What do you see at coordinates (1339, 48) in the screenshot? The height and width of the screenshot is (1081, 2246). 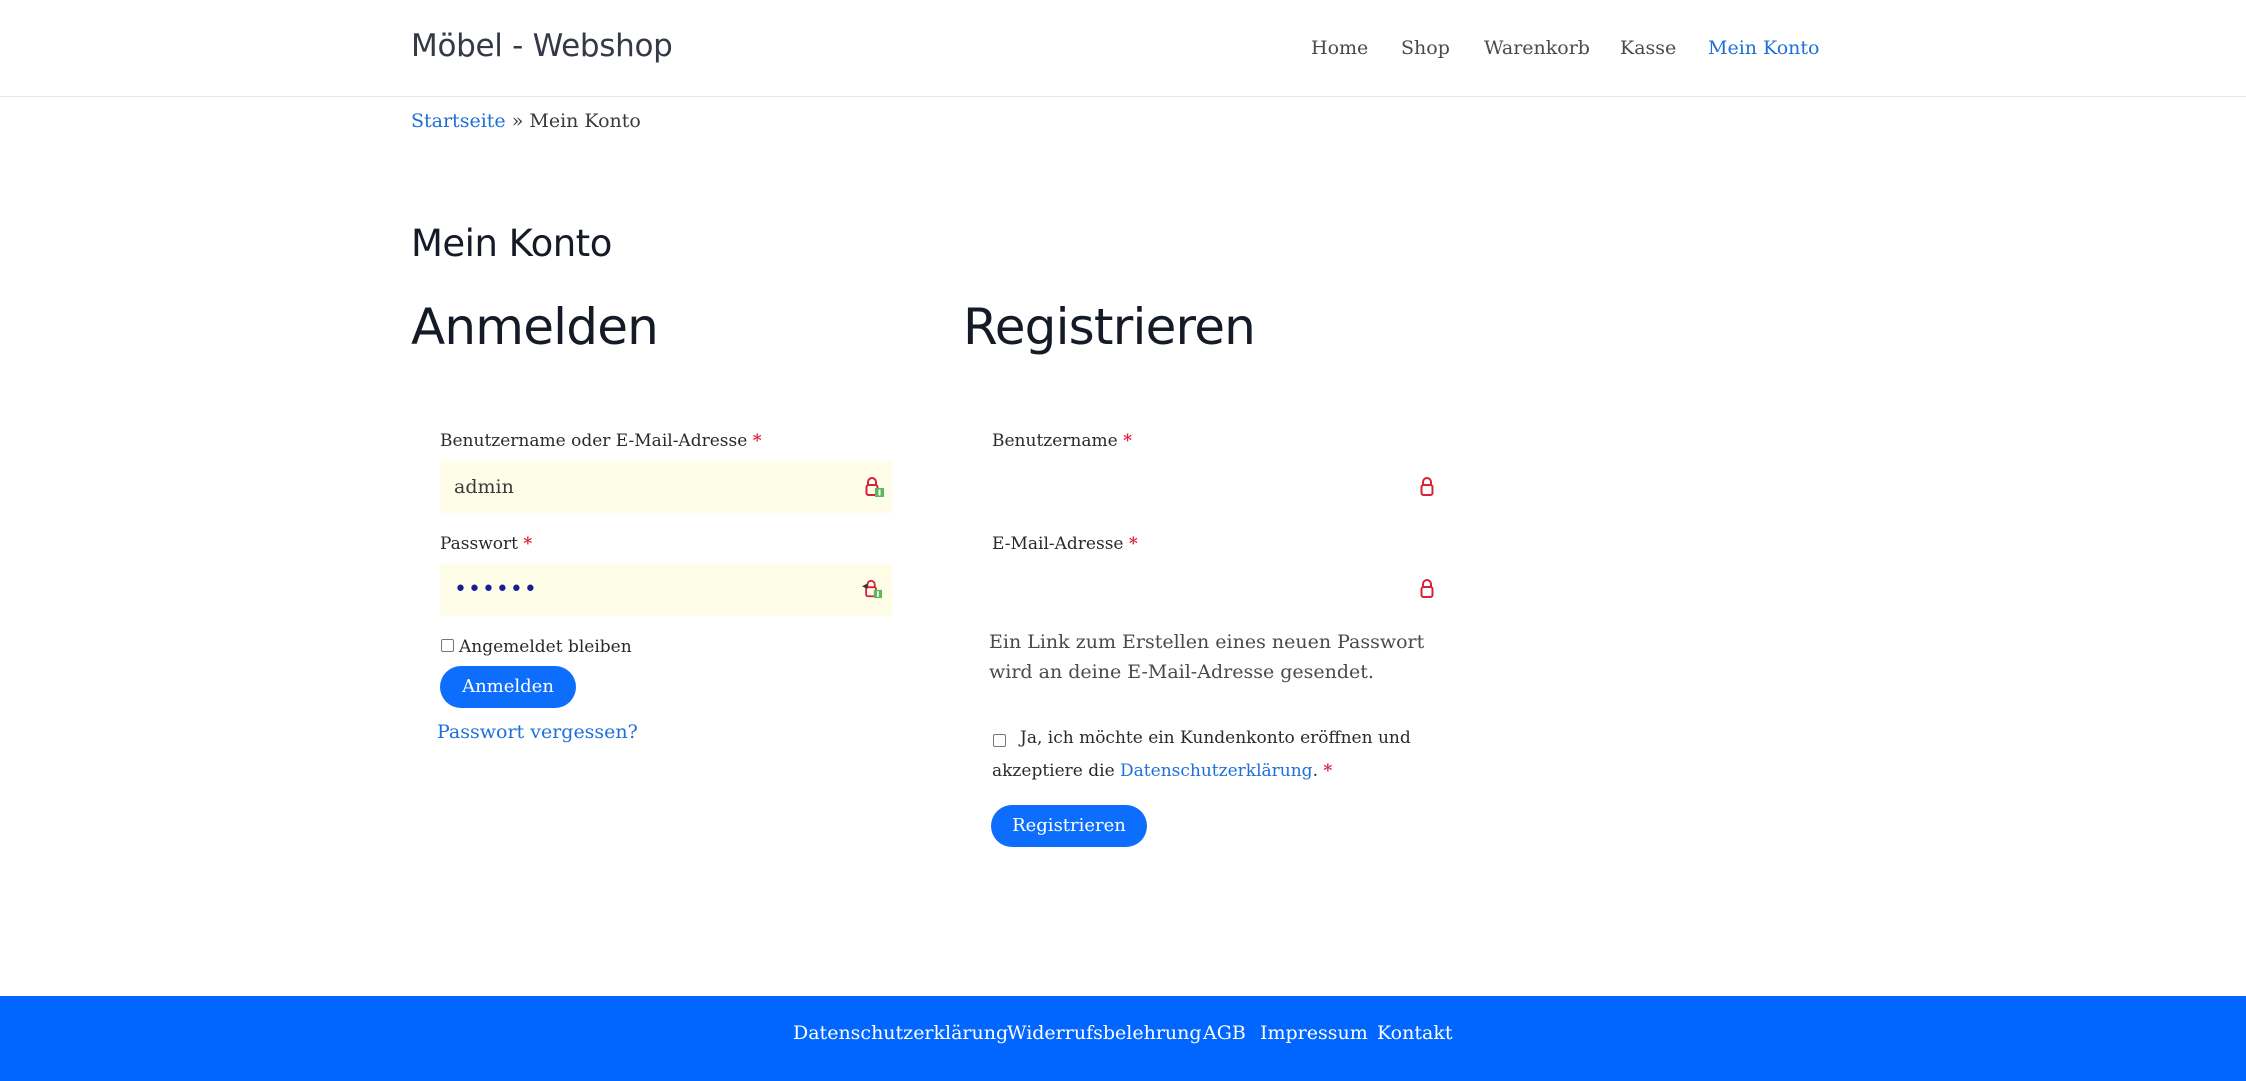 I see `nav-home: Home` at bounding box center [1339, 48].